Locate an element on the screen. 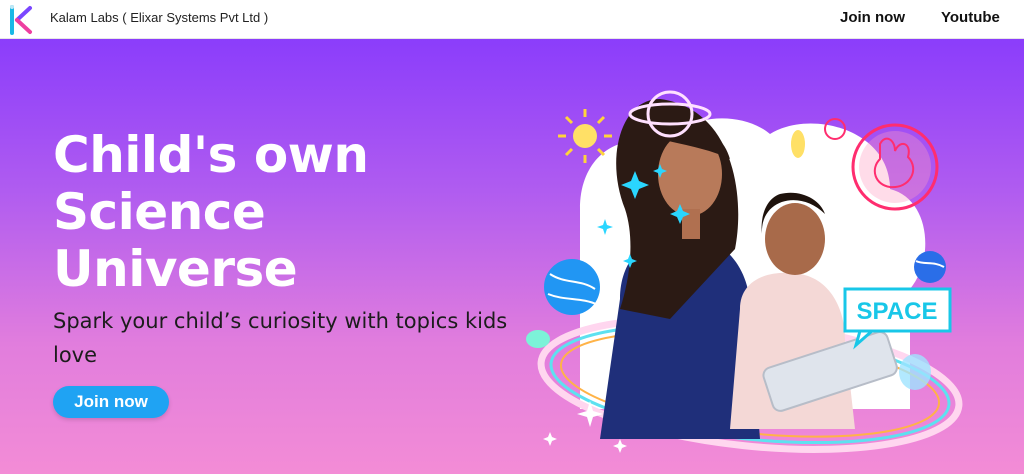  rabbit-moon-icon is located at coordinates (895, 167).